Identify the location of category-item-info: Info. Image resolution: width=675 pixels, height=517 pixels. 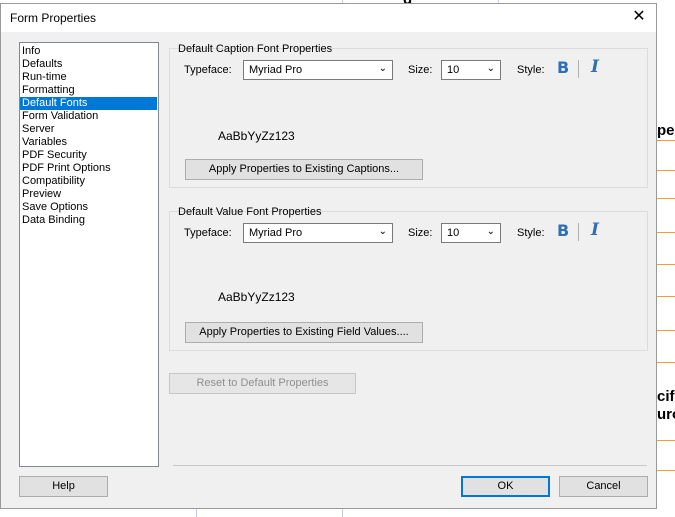
(88, 51).